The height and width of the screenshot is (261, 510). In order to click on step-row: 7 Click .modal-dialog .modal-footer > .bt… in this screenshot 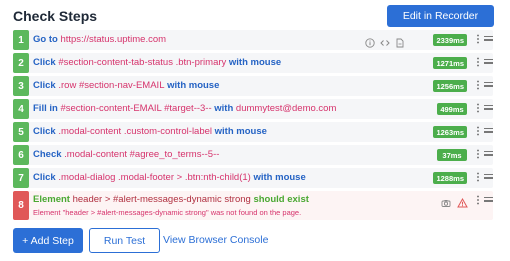, I will do `click(253, 178)`.